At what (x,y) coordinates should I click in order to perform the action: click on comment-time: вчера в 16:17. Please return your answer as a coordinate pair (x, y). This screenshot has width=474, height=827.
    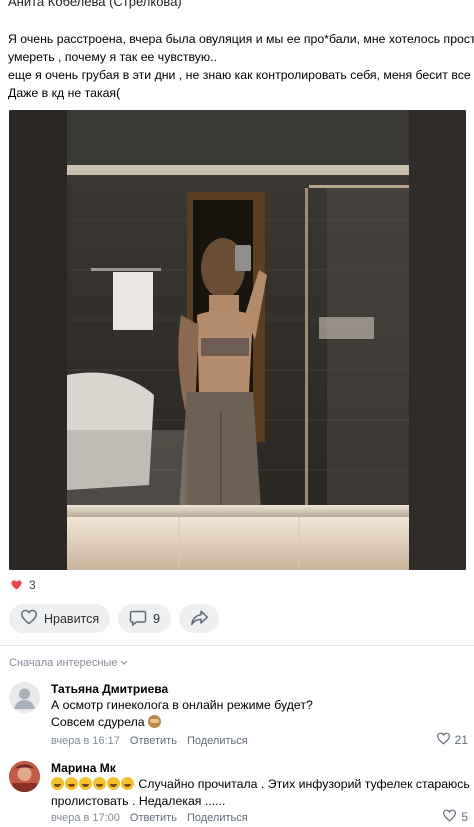
    Looking at the image, I should click on (85, 741).